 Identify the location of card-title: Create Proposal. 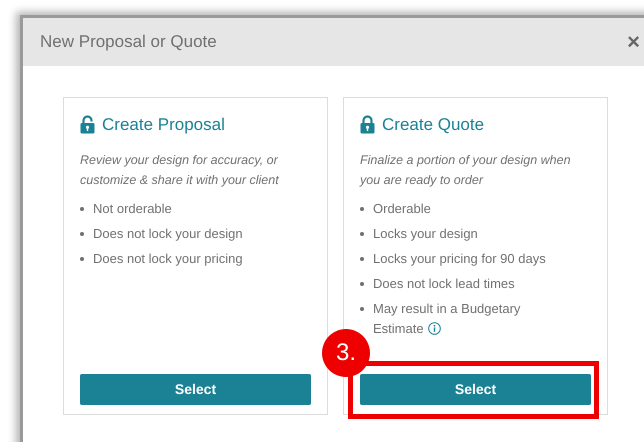
(163, 125).